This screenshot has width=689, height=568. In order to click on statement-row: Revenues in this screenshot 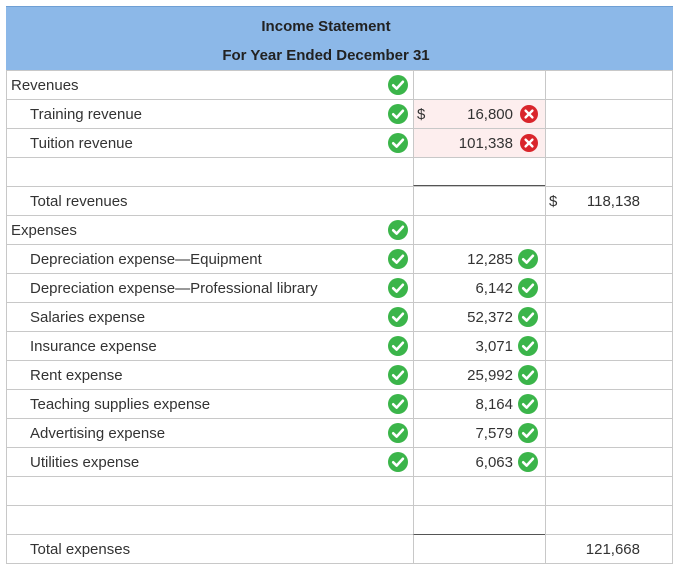, I will do `click(339, 84)`.